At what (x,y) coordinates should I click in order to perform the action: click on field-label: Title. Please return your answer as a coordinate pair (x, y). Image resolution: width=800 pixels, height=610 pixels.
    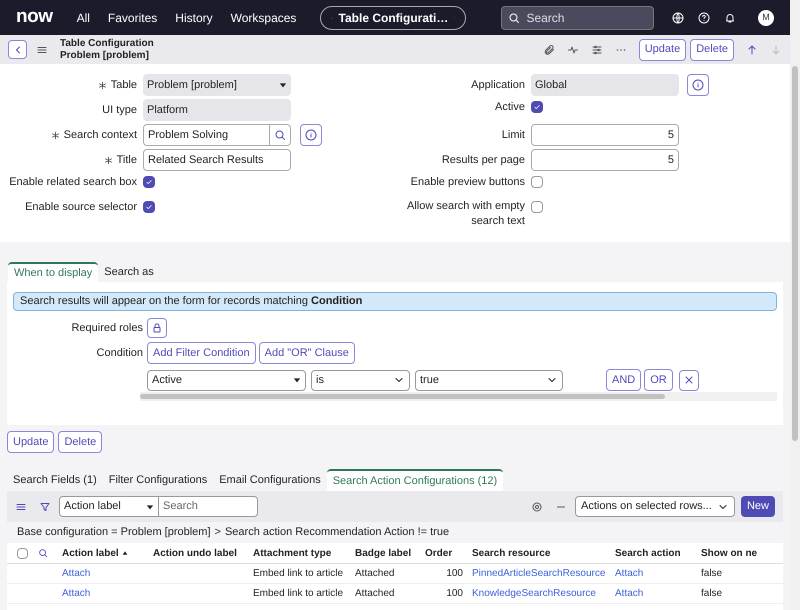
    Looking at the image, I should click on (126, 160).